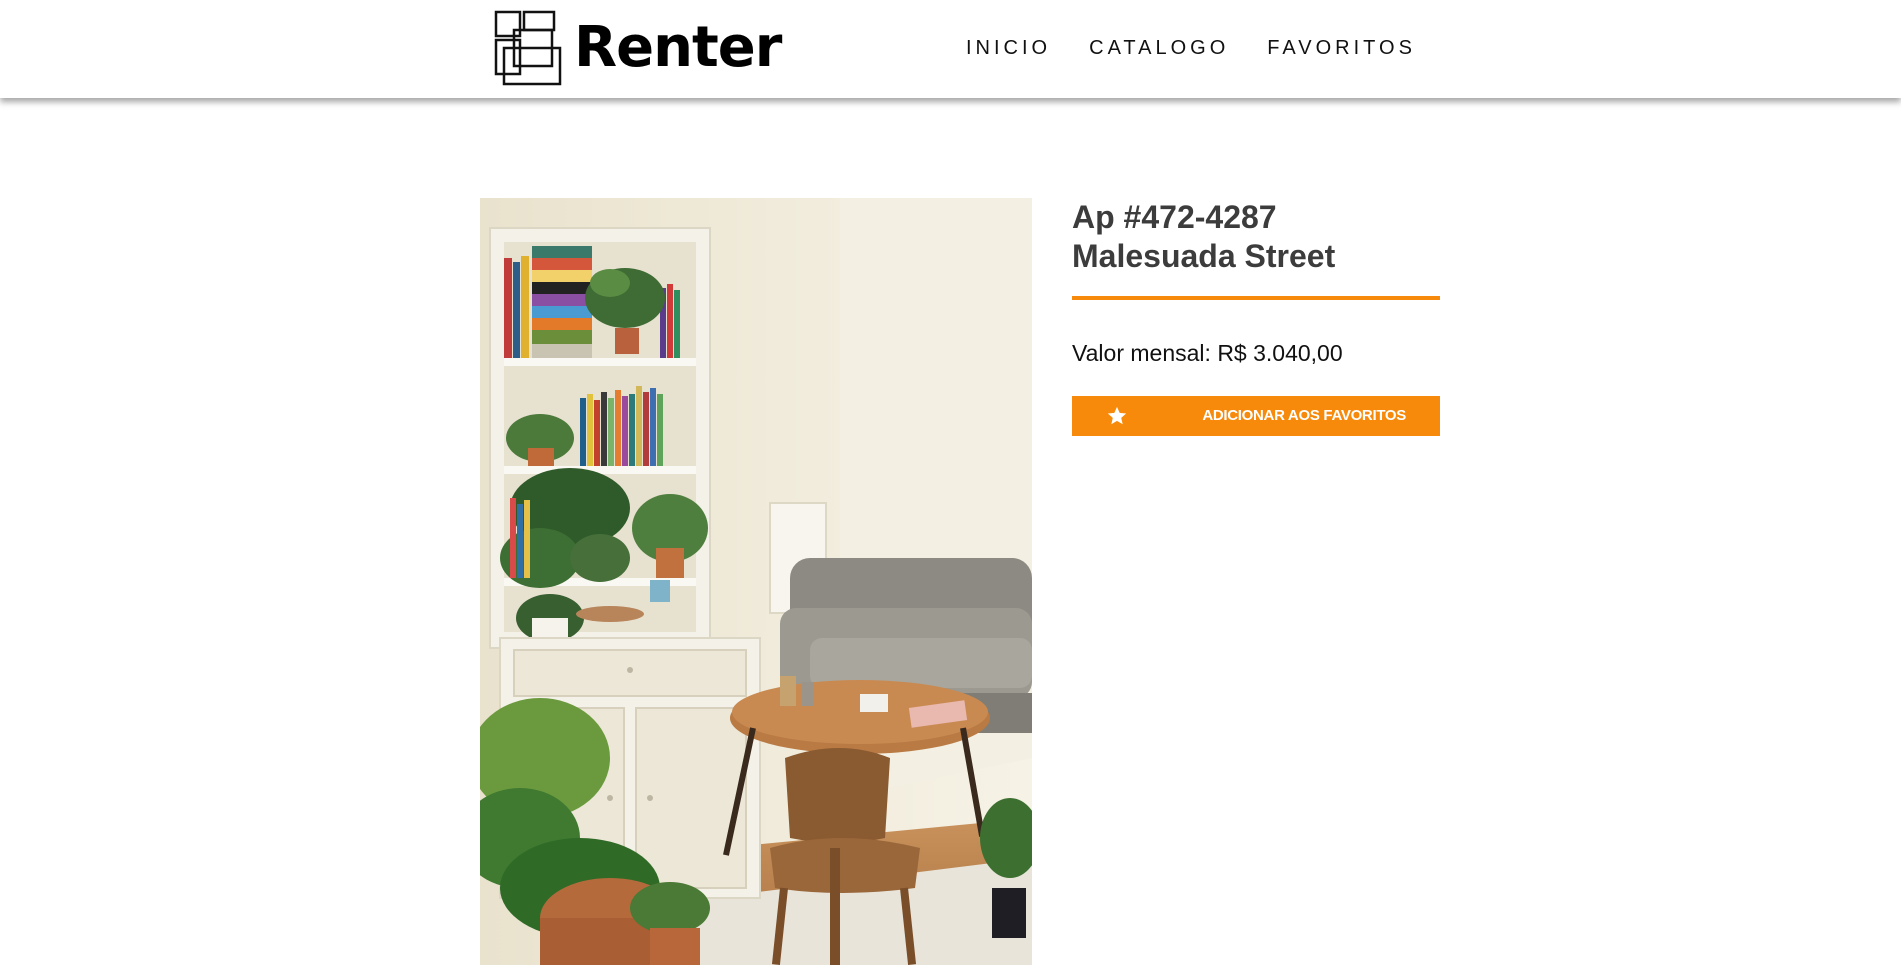  Describe the element at coordinates (1159, 48) in the screenshot. I see `nav-catalogo: CATALOGO` at that location.